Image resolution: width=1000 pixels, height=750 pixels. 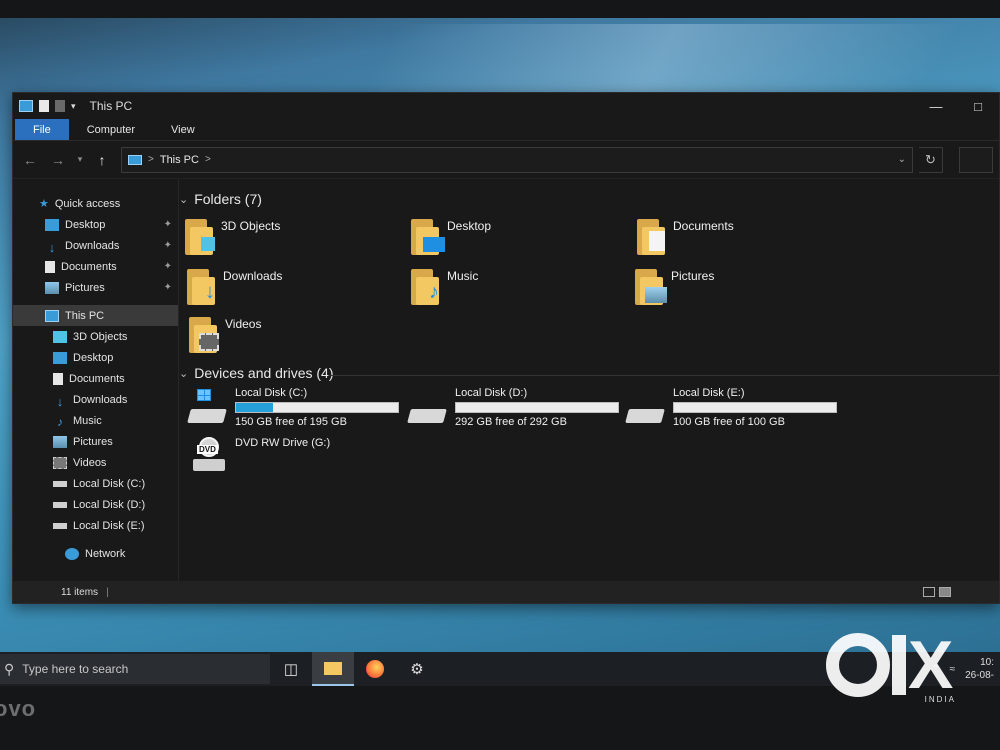 What do you see at coordinates (685, 237) in the screenshot?
I see `folder-documents: Documents` at bounding box center [685, 237].